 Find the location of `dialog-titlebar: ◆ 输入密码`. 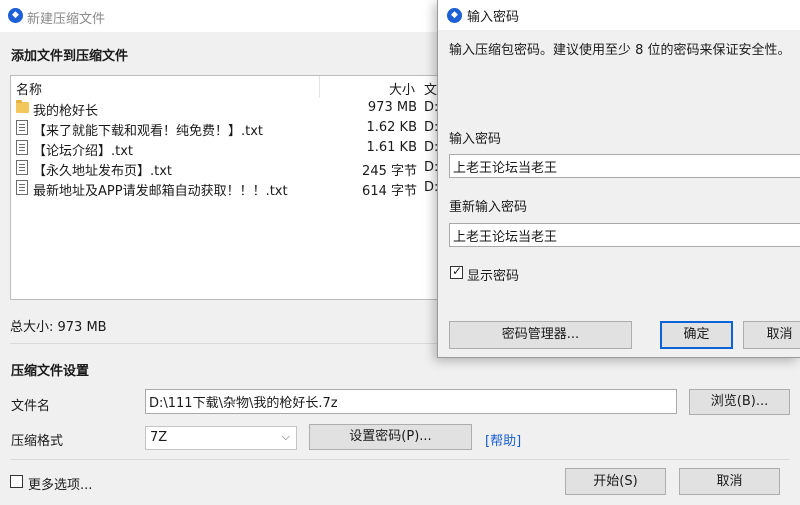

dialog-titlebar: ◆ 输入密码 is located at coordinates (619, 15).